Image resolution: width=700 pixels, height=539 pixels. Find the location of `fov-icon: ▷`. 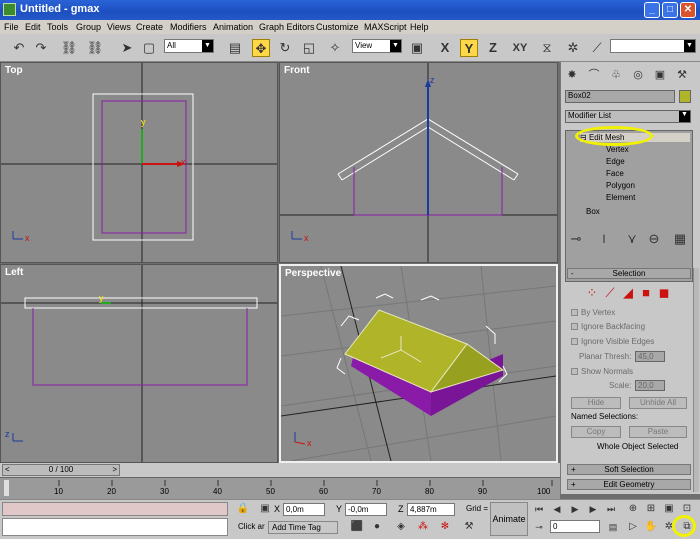

fov-icon: ▷ is located at coordinates (633, 527).